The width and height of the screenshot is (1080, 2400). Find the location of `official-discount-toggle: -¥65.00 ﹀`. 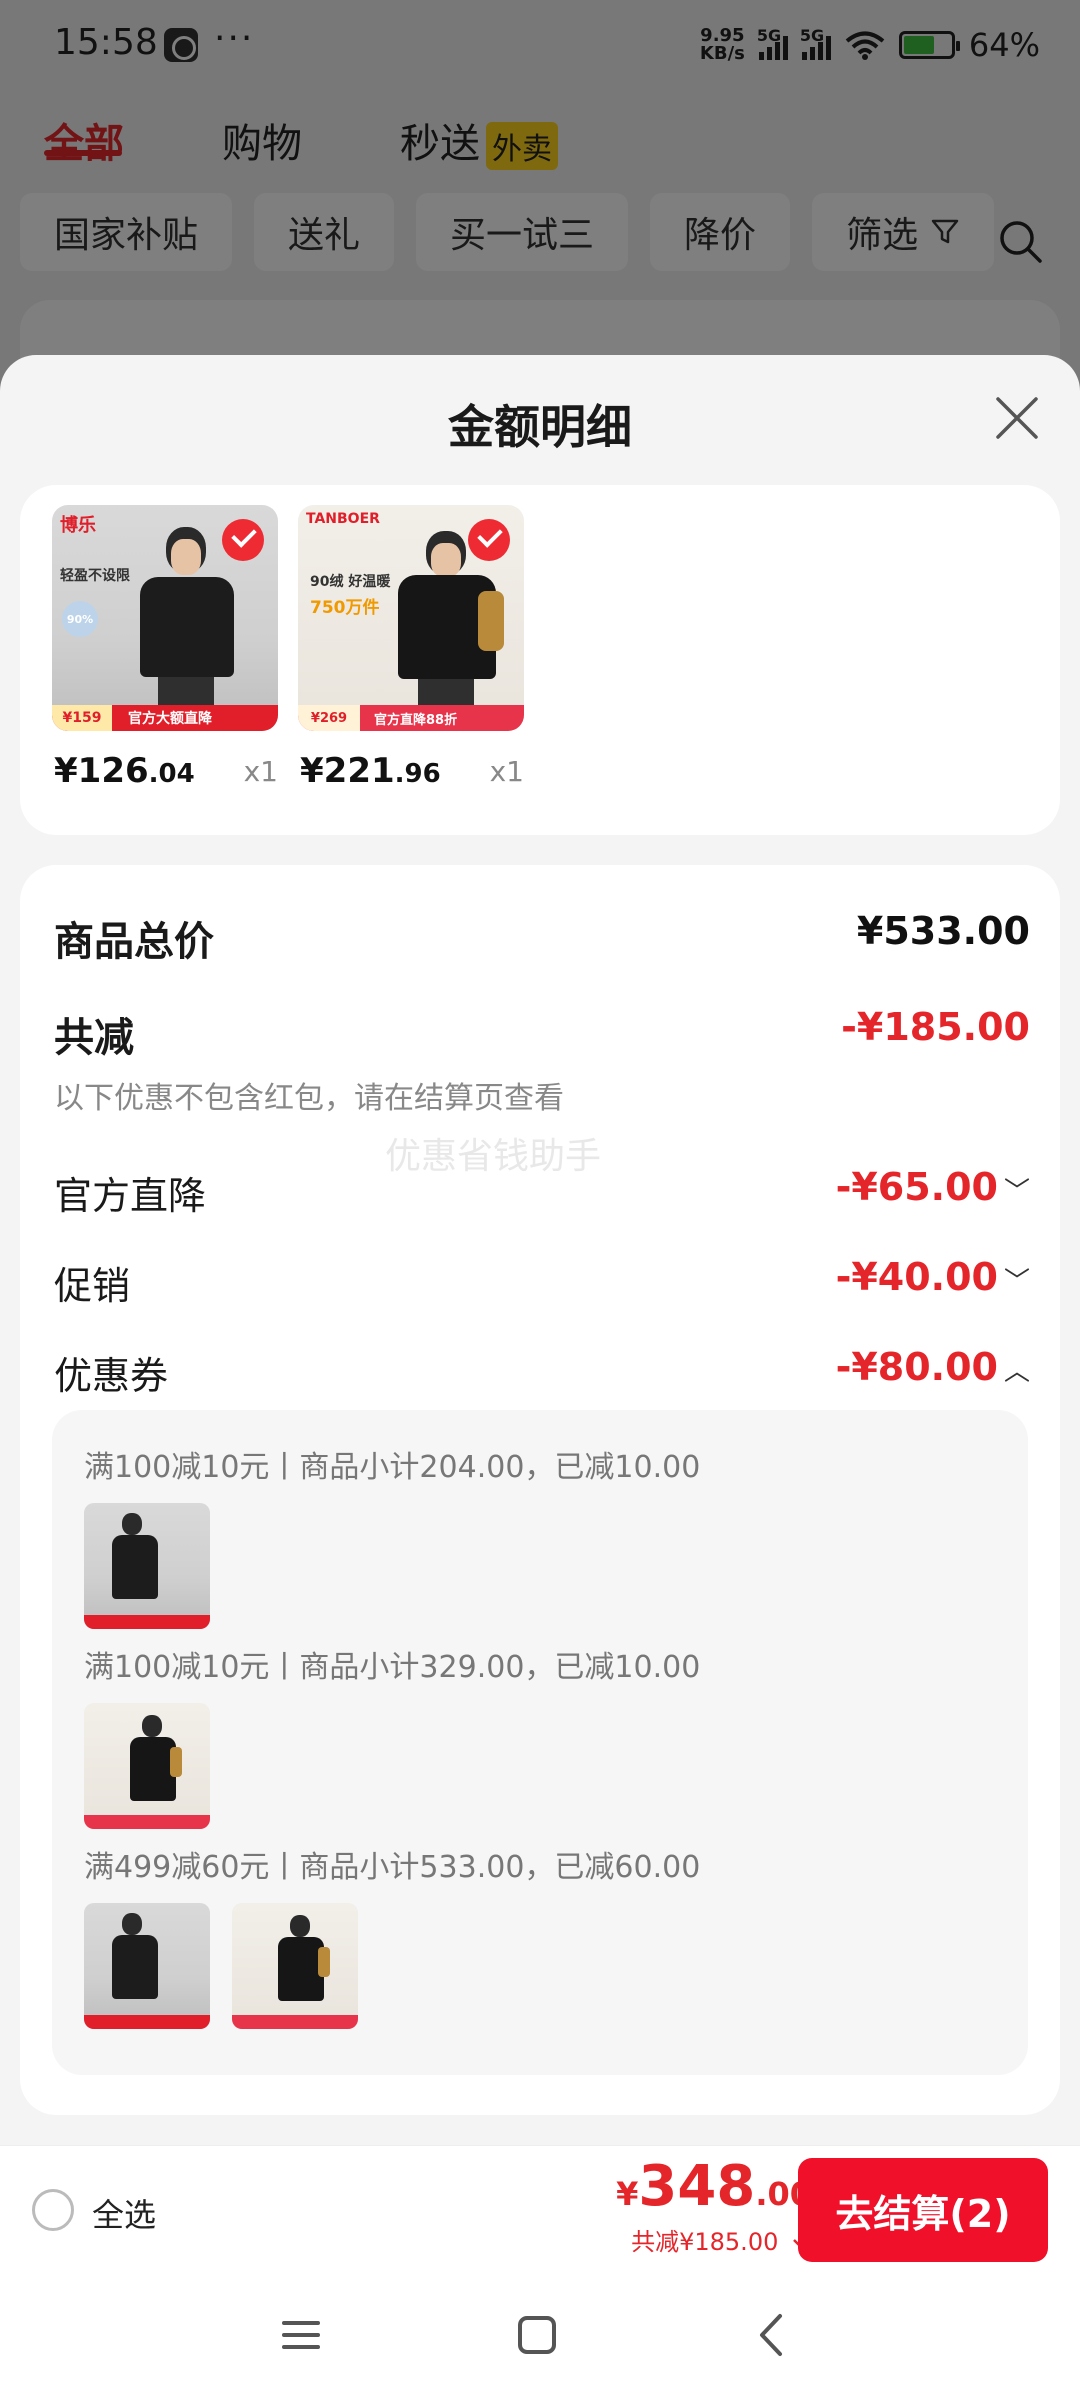

official-discount-toggle: -¥65.00 ﹀ is located at coordinates (933, 1187).